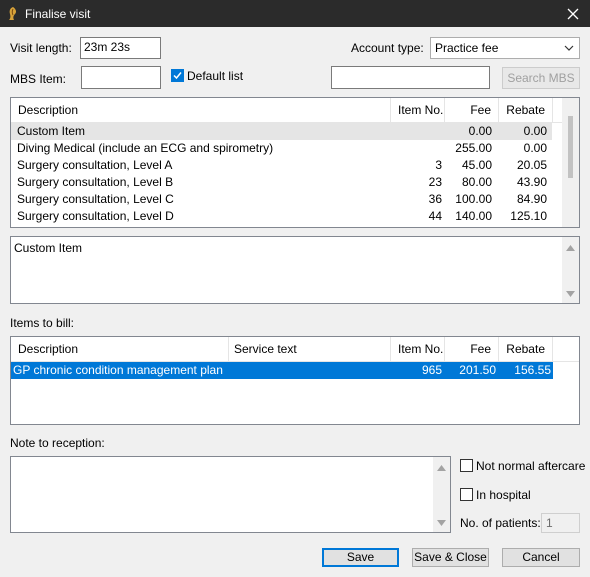  I want to click on items-table-scrollbar, so click(570, 162).